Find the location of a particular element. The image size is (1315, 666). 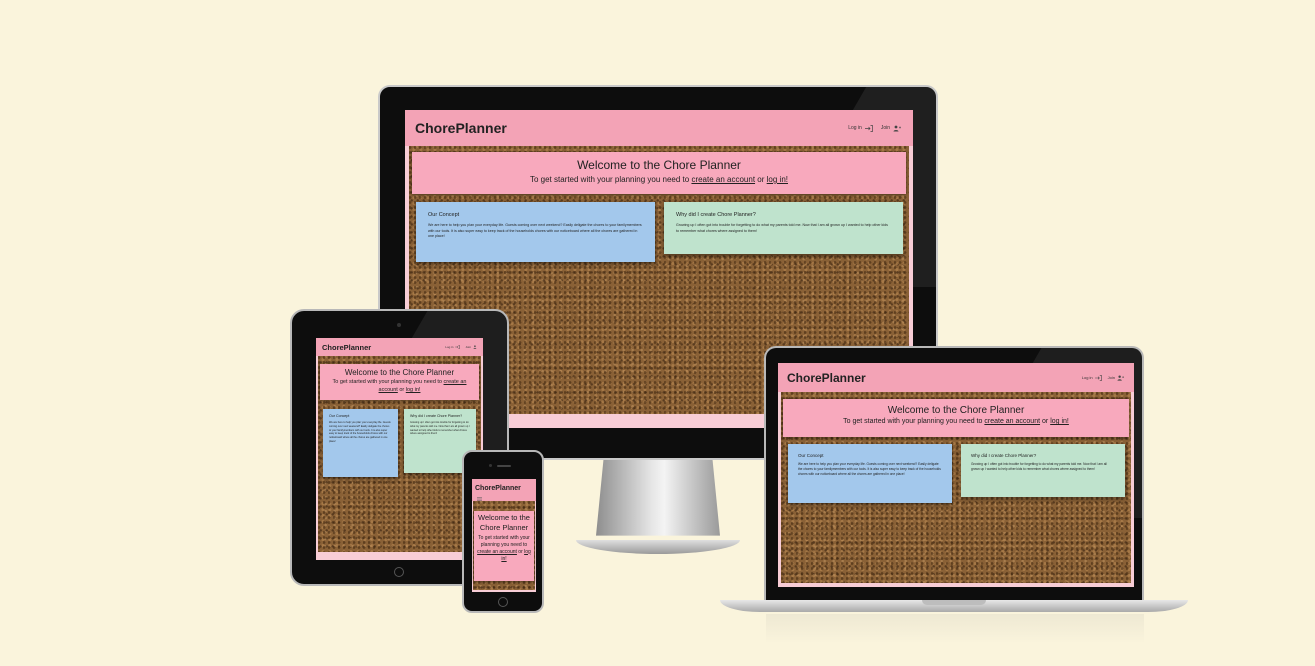

tablet-navbar: ChorePlanner Log in Join is located at coordinates (399, 347).